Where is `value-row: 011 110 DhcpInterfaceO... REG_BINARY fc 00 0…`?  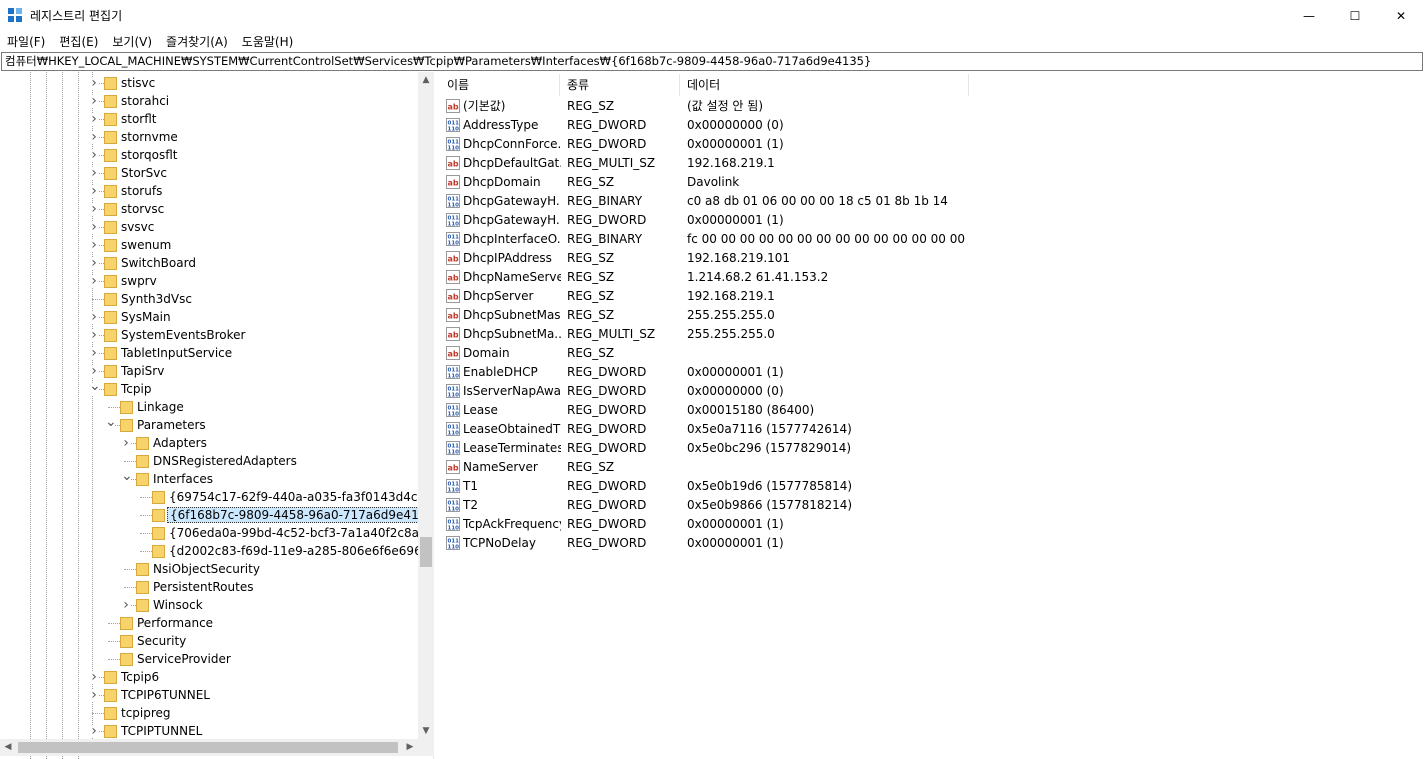 value-row: 011 110 DhcpInterfaceO... REG_BINARY fc 00 0… is located at coordinates (932, 239).